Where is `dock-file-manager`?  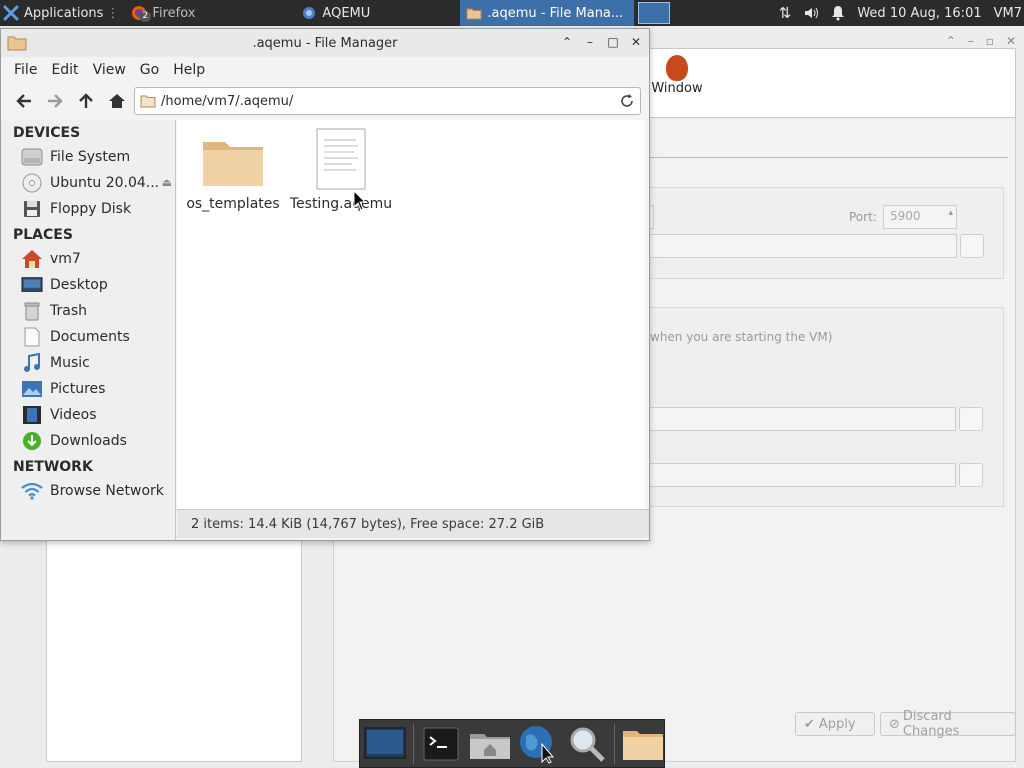 dock-file-manager is located at coordinates (489, 744).